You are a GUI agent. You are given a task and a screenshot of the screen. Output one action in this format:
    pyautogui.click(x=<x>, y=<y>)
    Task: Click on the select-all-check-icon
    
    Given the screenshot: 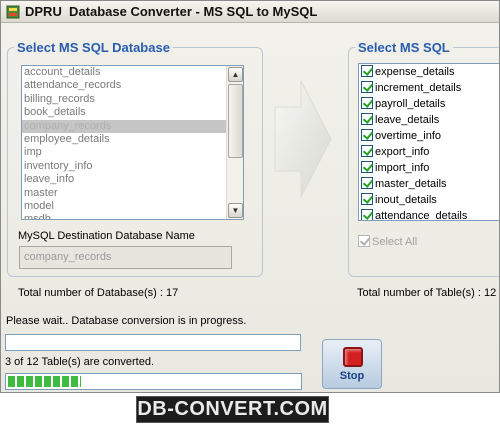 What is the action you would take?
    pyautogui.click(x=364, y=241)
    